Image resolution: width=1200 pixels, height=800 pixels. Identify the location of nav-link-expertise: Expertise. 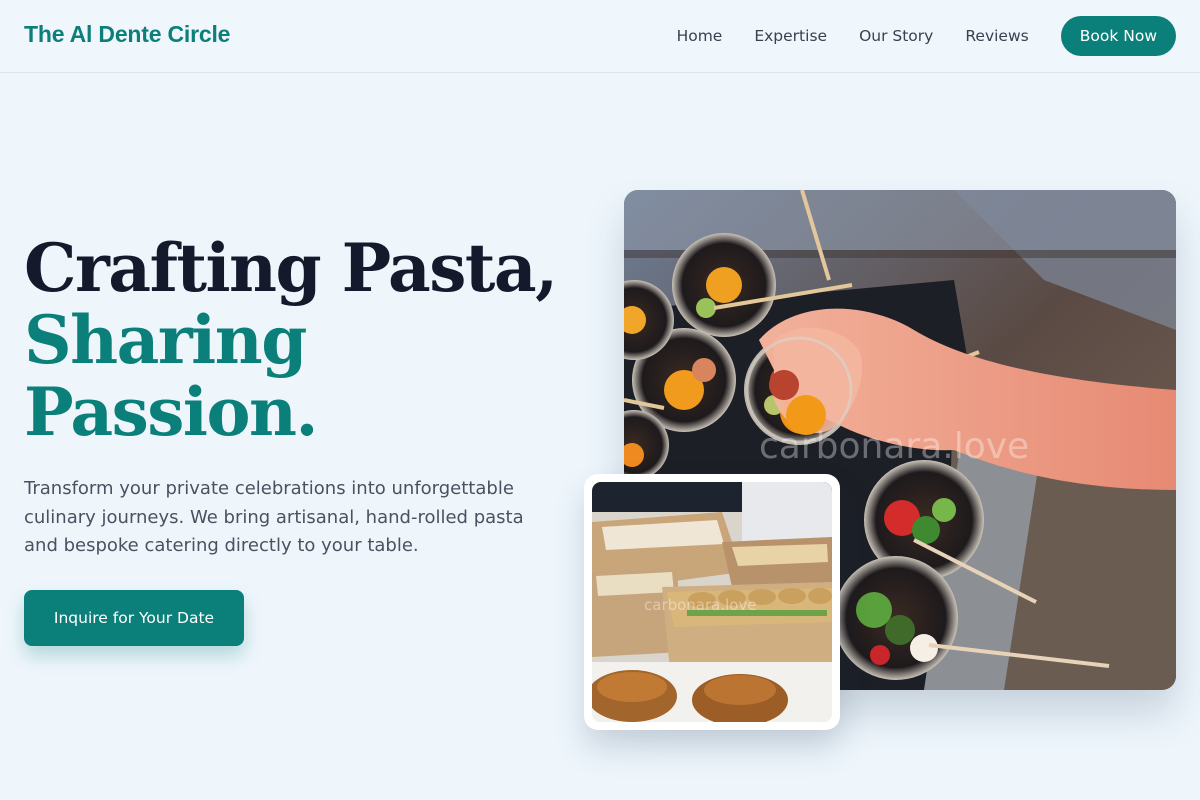
(790, 36).